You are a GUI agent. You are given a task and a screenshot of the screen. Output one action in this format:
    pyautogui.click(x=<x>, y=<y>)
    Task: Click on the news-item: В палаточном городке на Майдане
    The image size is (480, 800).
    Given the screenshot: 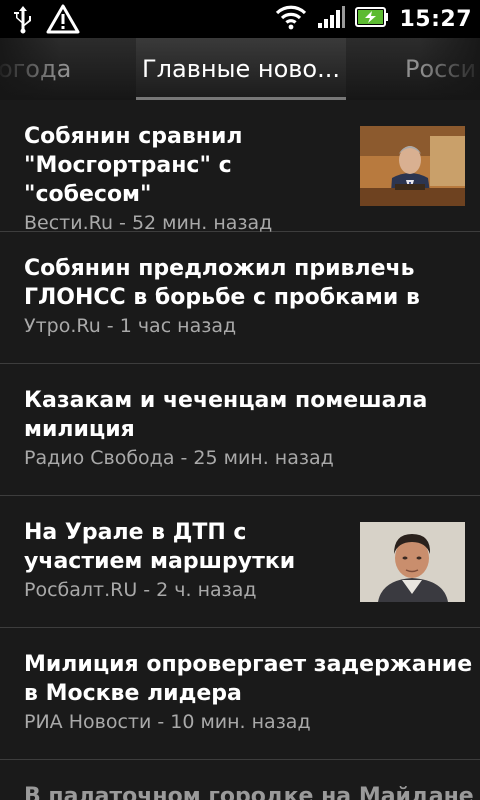 What is the action you would take?
    pyautogui.click(x=240, y=780)
    